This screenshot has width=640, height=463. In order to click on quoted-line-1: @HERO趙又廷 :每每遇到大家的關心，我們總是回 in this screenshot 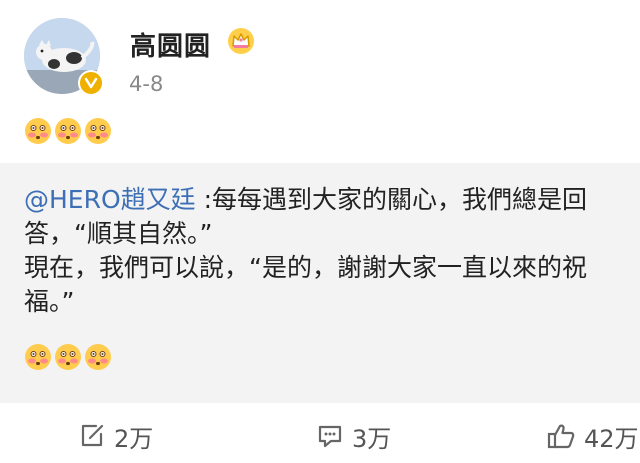, I will do `click(332, 200)`.